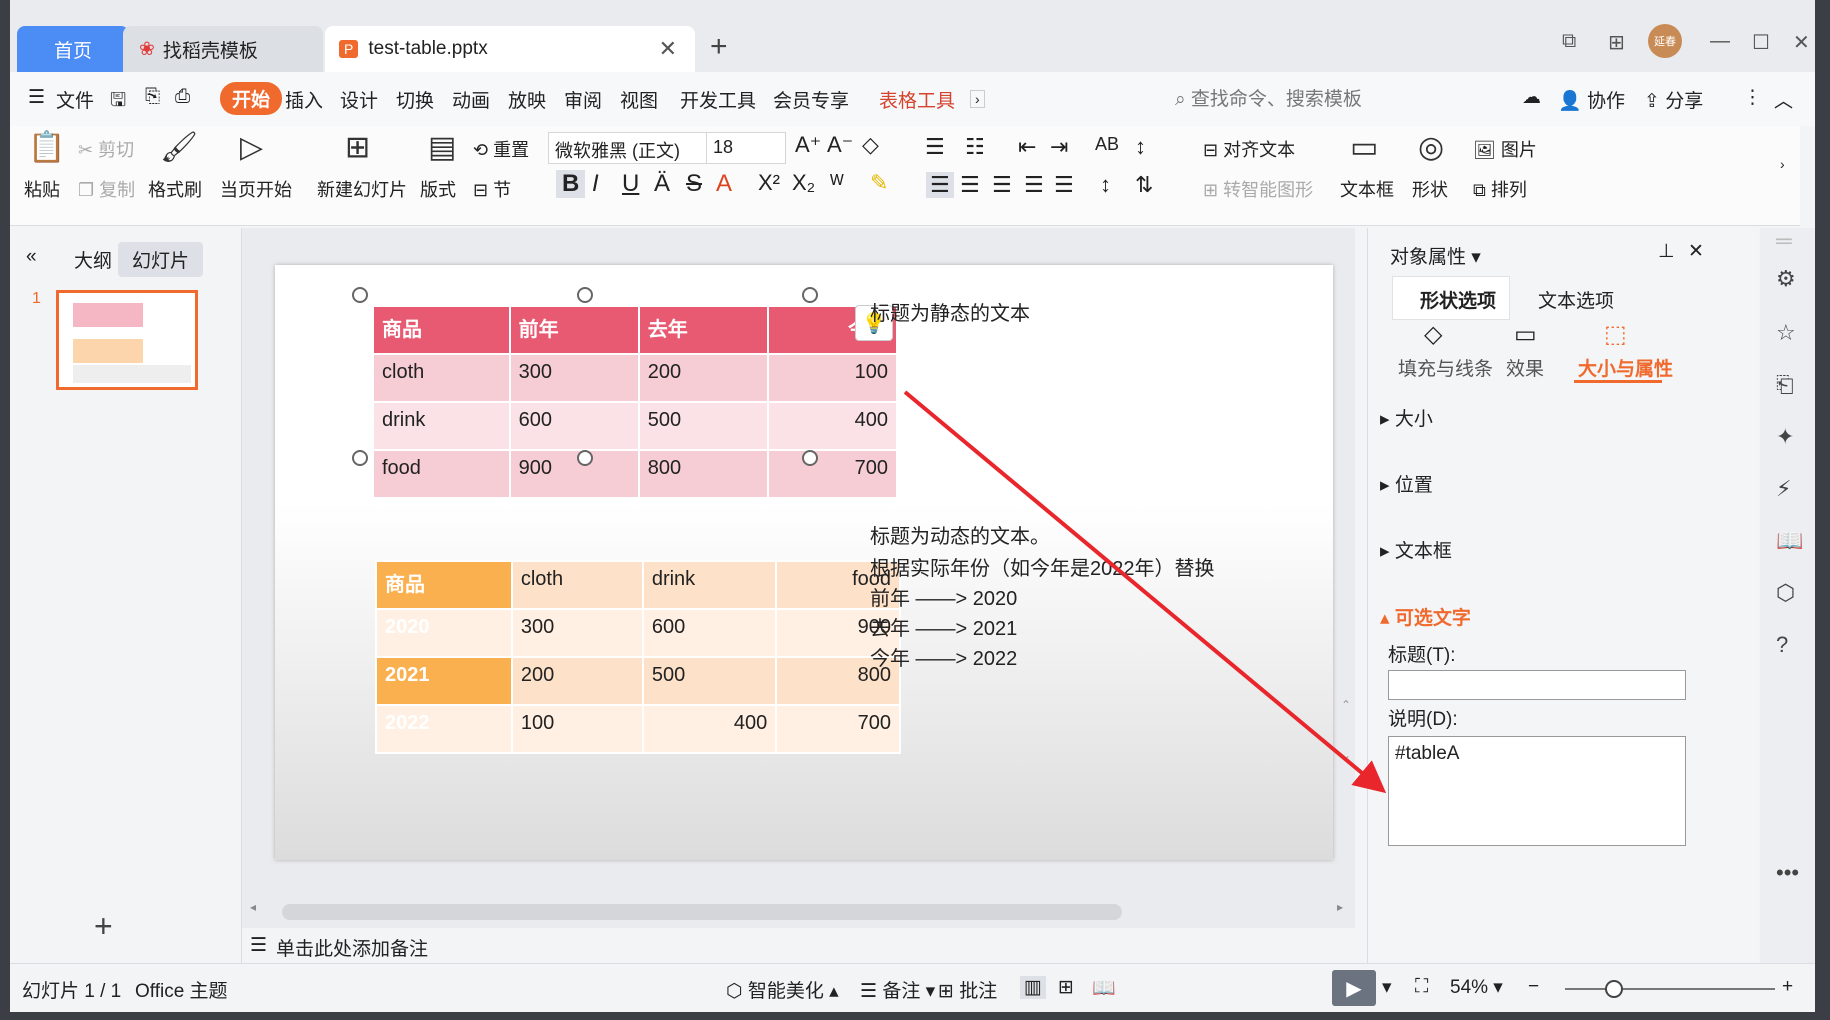  I want to click on table-cell: 800, so click(703, 474).